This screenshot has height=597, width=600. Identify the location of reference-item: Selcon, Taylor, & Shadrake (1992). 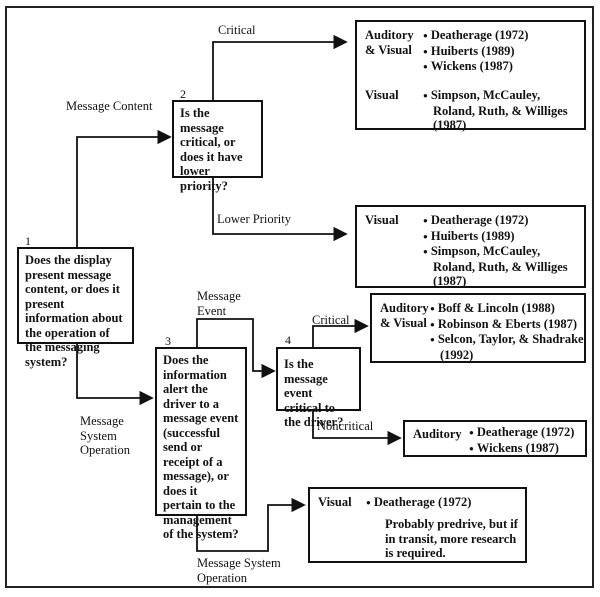
(508, 347).